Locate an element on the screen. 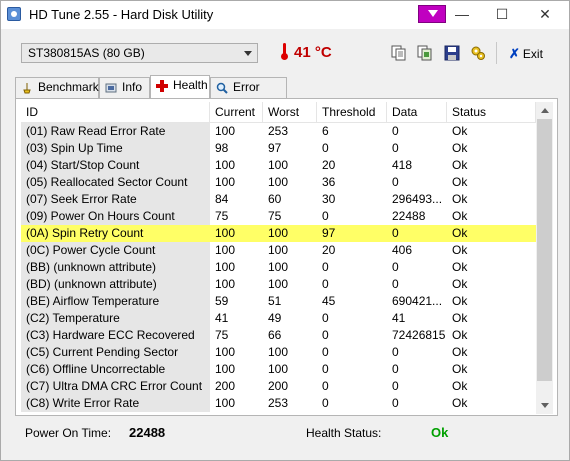 Image resolution: width=570 pixels, height=461 pixels. table-row: (04) Start/Stop Count 100 100 20 418 Ok is located at coordinates (278, 165).